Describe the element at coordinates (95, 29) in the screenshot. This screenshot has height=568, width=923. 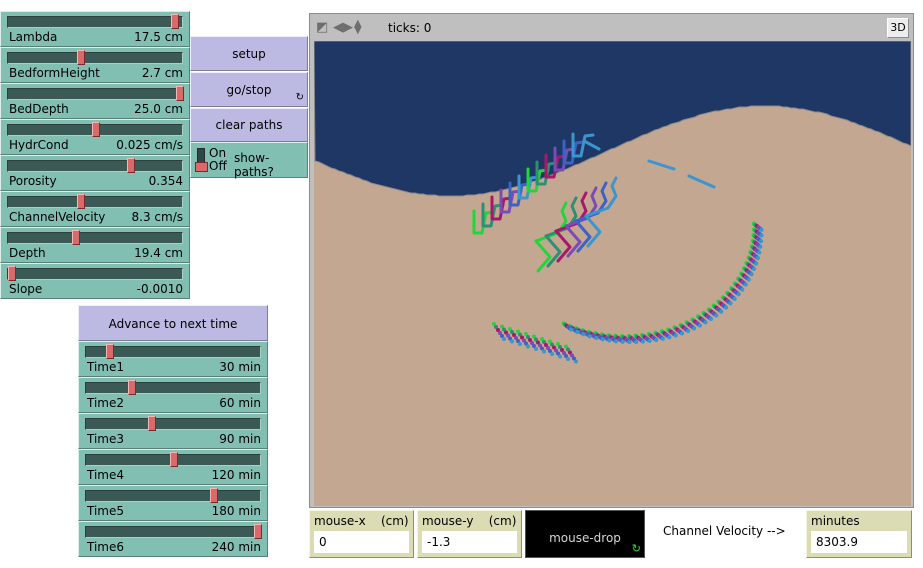
I see `slider-lambda: Lambda 17.5 cm` at that location.